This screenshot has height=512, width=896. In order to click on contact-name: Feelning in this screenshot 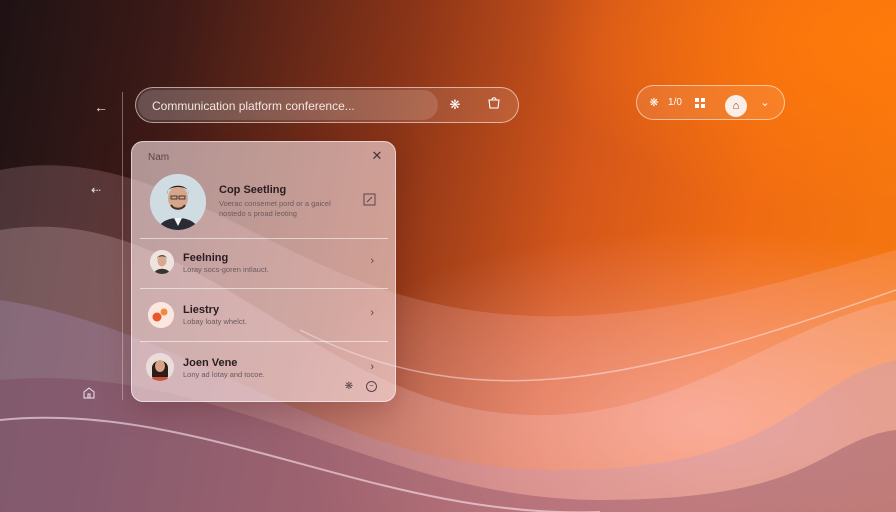, I will do `click(206, 258)`.